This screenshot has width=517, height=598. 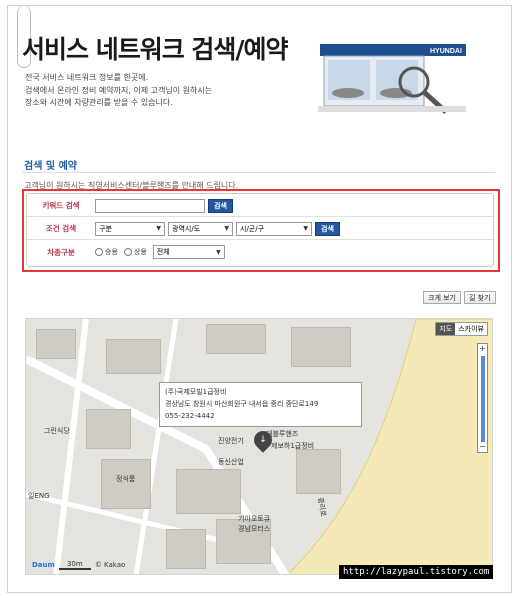 What do you see at coordinates (61, 228) in the screenshot?
I see `condition-label: 조건 검색` at bounding box center [61, 228].